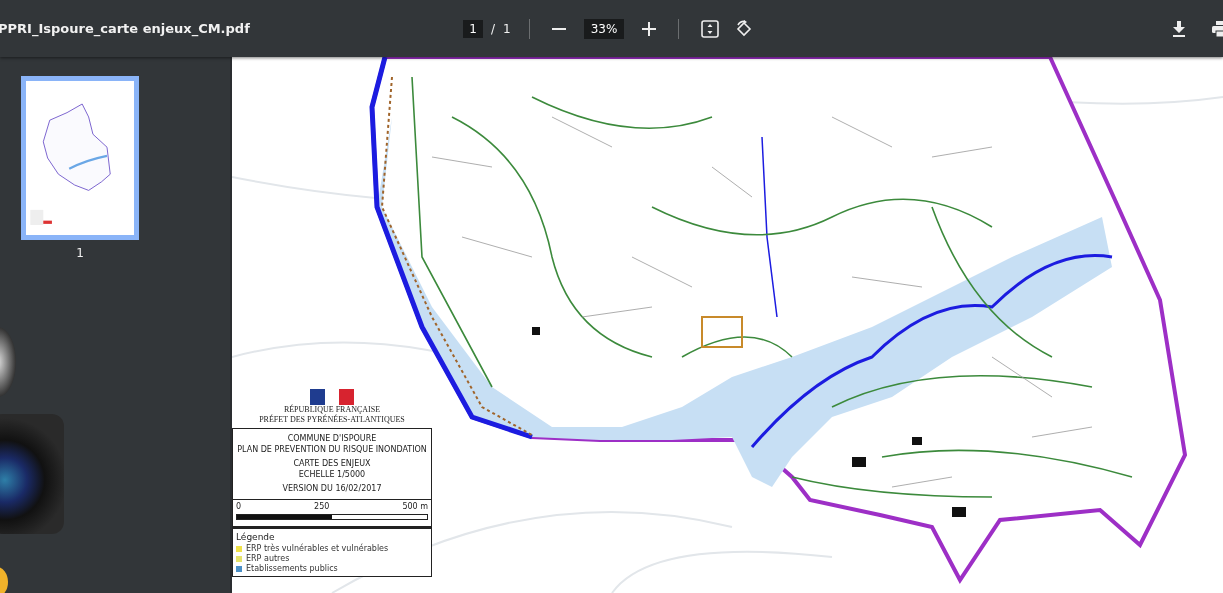  I want to click on scale-label: 250, so click(322, 506).